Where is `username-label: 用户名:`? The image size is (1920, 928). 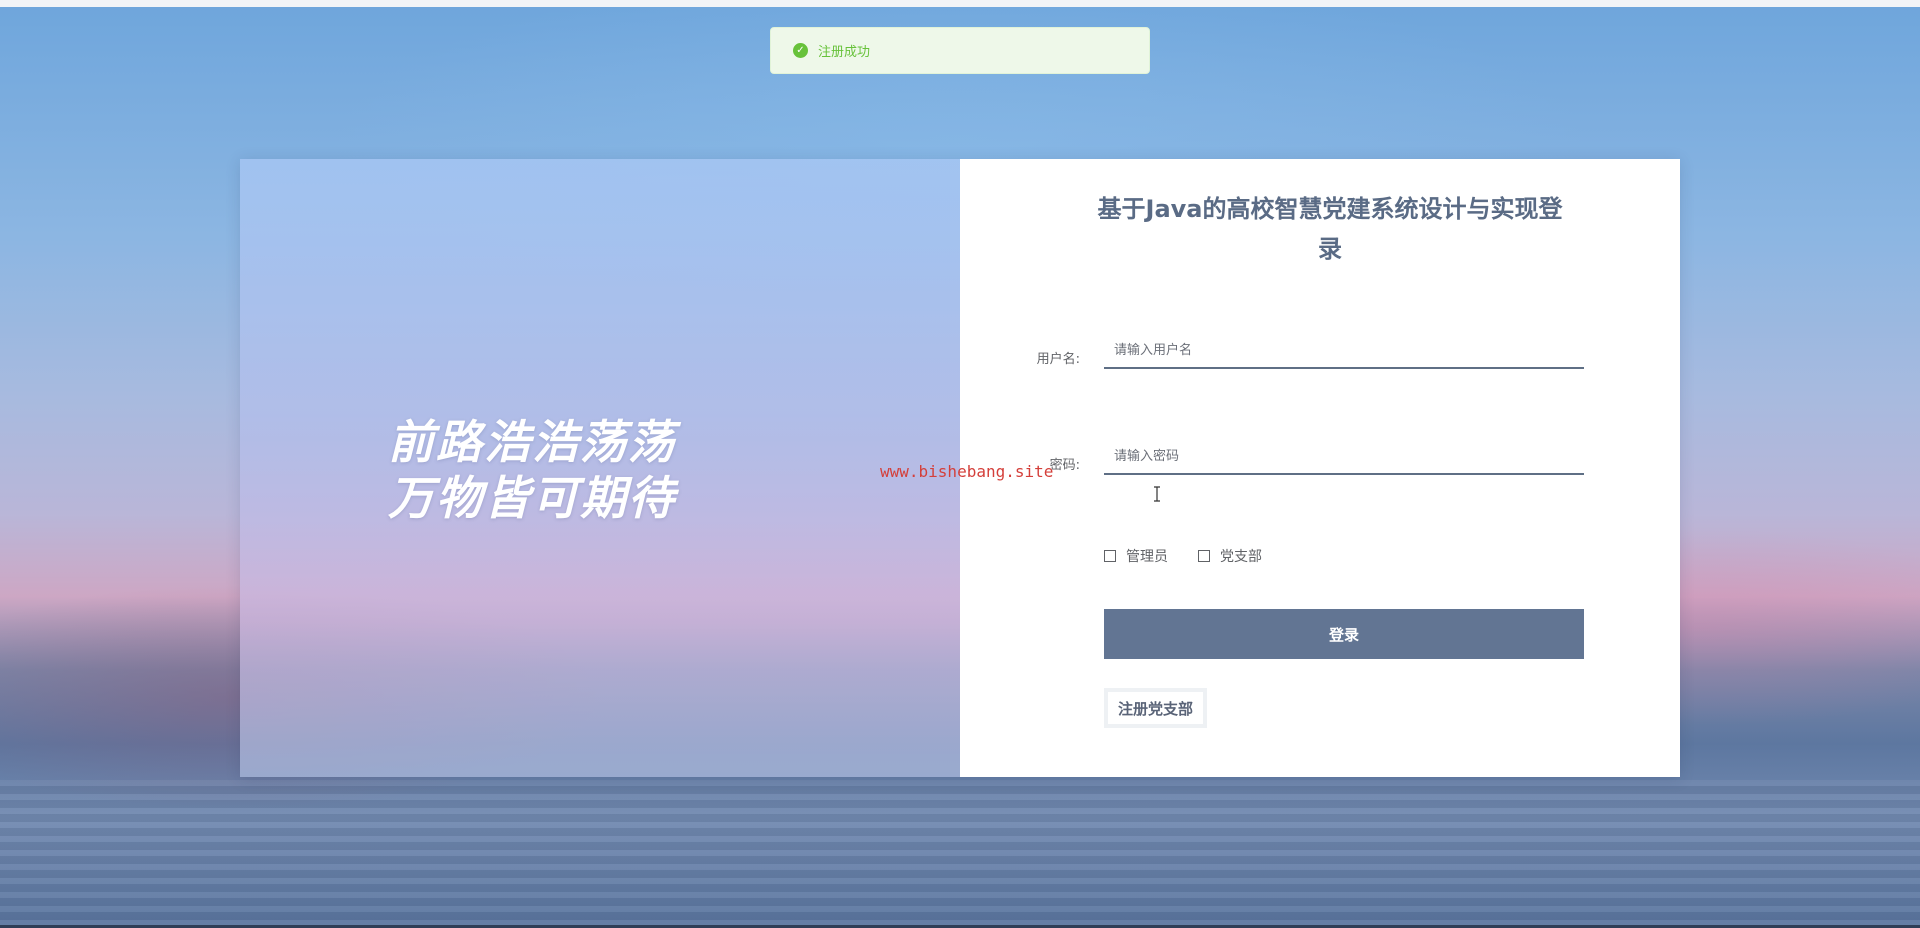 username-label: 用户名: is located at coordinates (1058, 359).